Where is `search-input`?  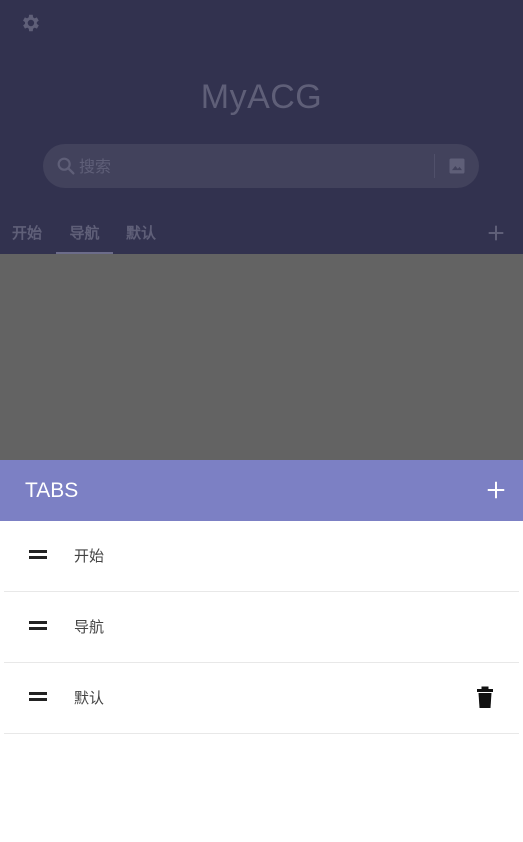
search-input is located at coordinates (249, 166).